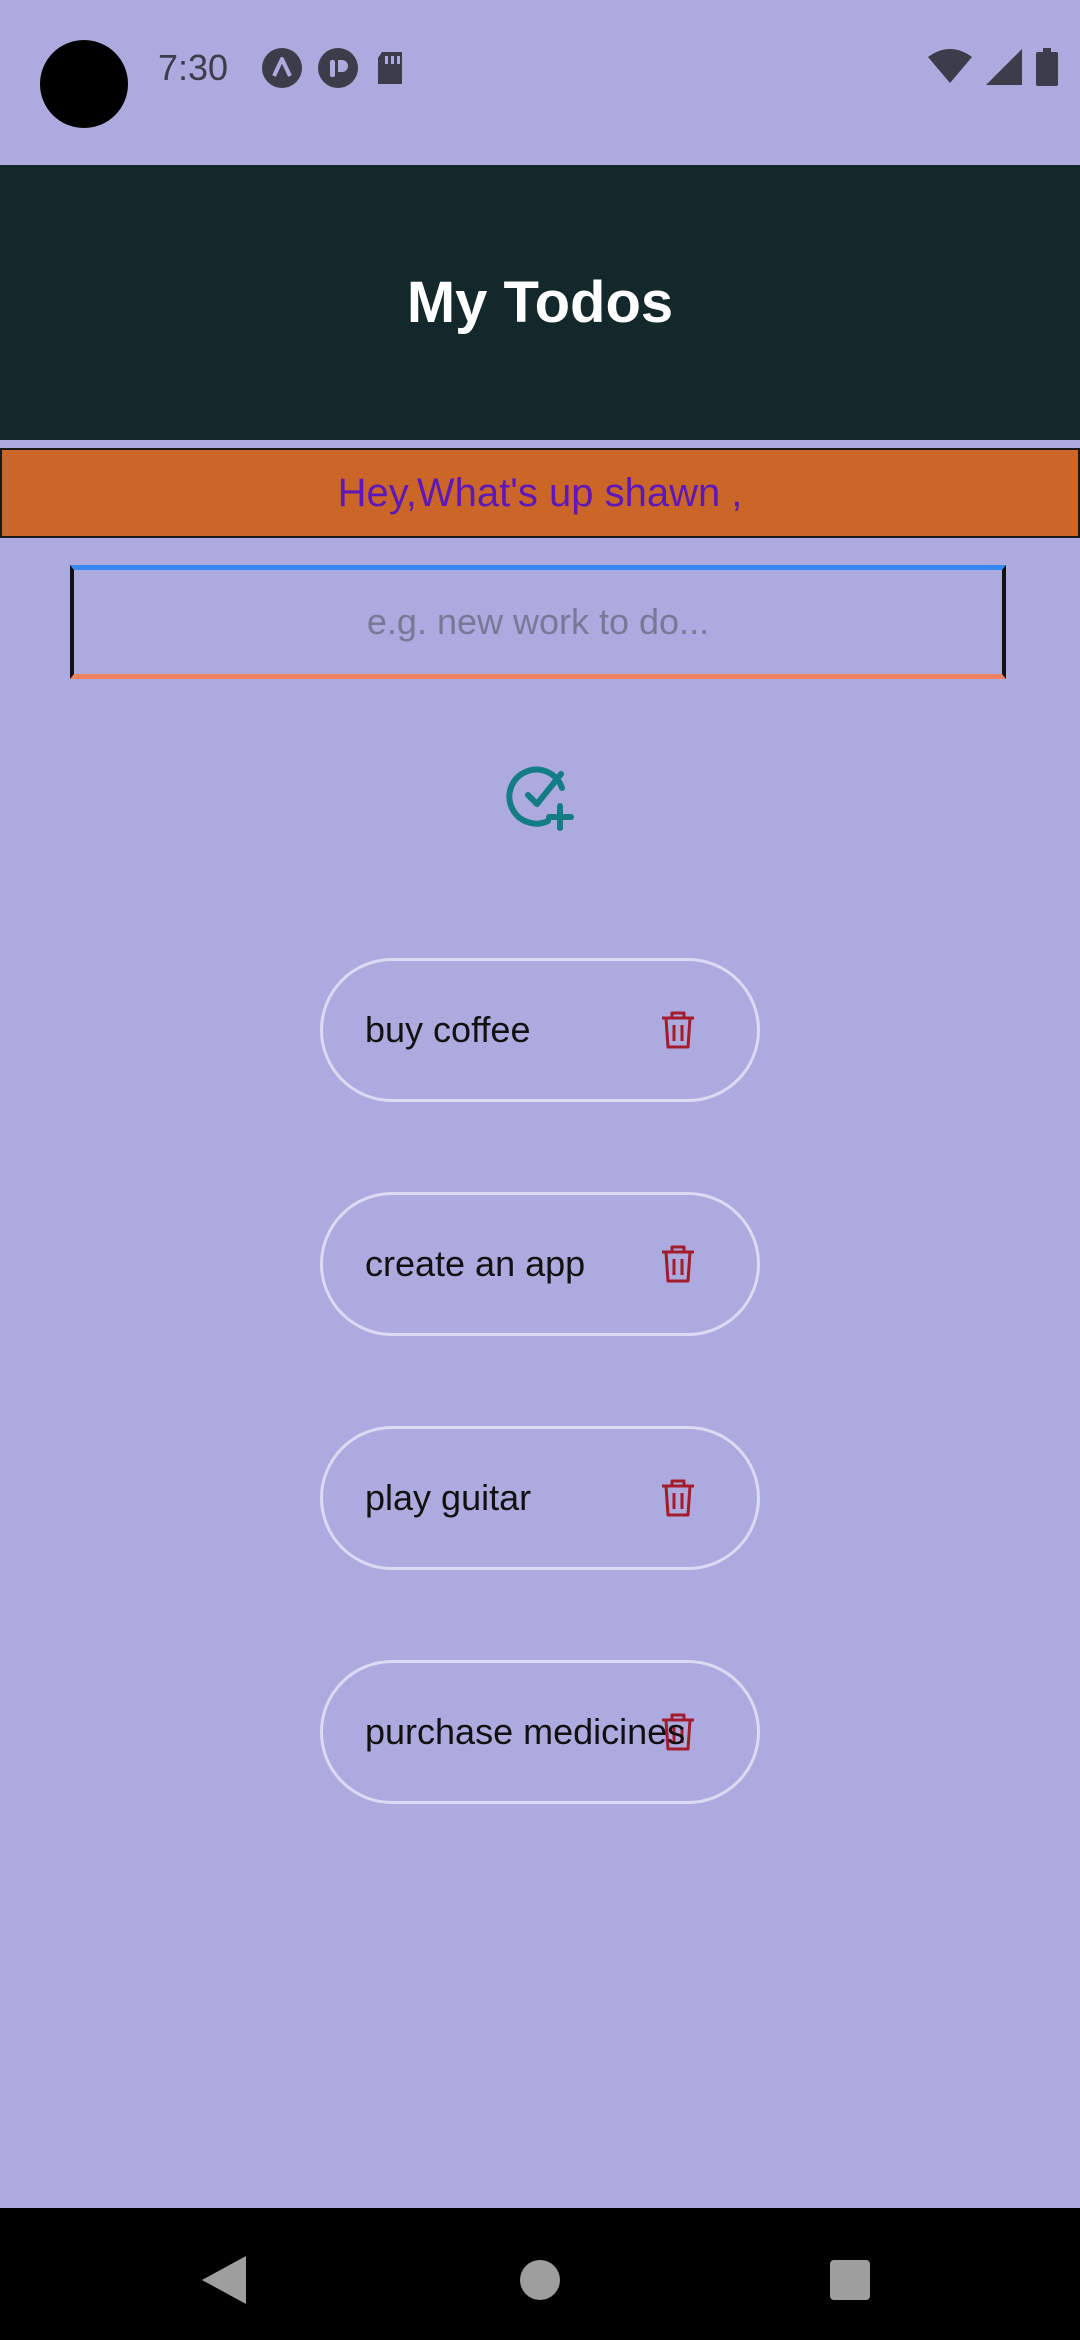  Describe the element at coordinates (338, 68) in the screenshot. I see `p-notification-icon` at that location.